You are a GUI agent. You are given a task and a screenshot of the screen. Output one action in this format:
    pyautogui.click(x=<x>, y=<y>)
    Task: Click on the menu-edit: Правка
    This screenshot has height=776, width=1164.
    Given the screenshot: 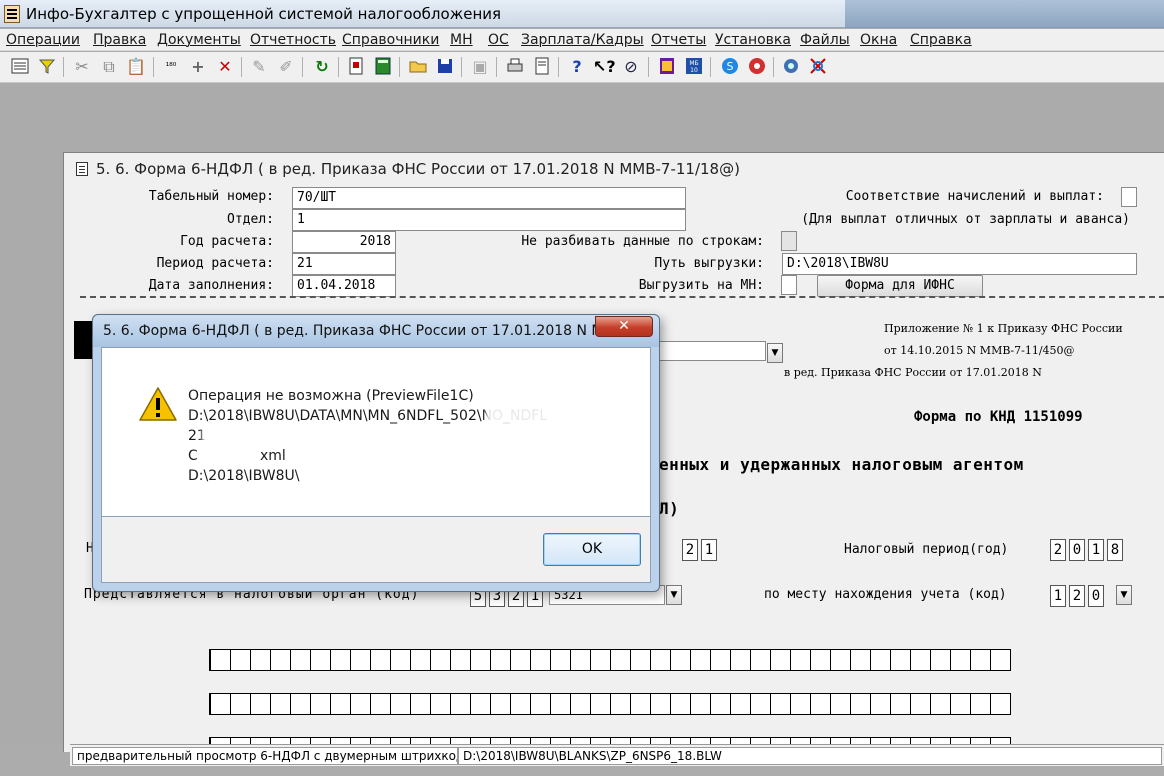 What is the action you would take?
    pyautogui.click(x=119, y=40)
    